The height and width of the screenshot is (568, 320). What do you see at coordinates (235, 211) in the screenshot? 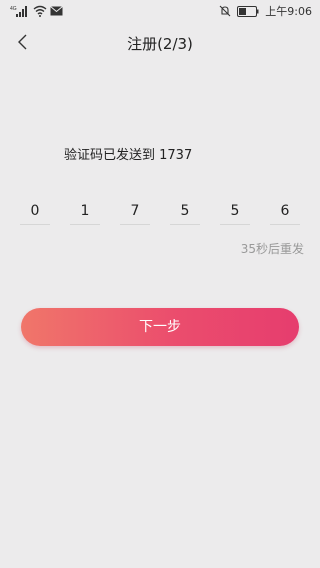
I see `code-digit-5: 5` at bounding box center [235, 211].